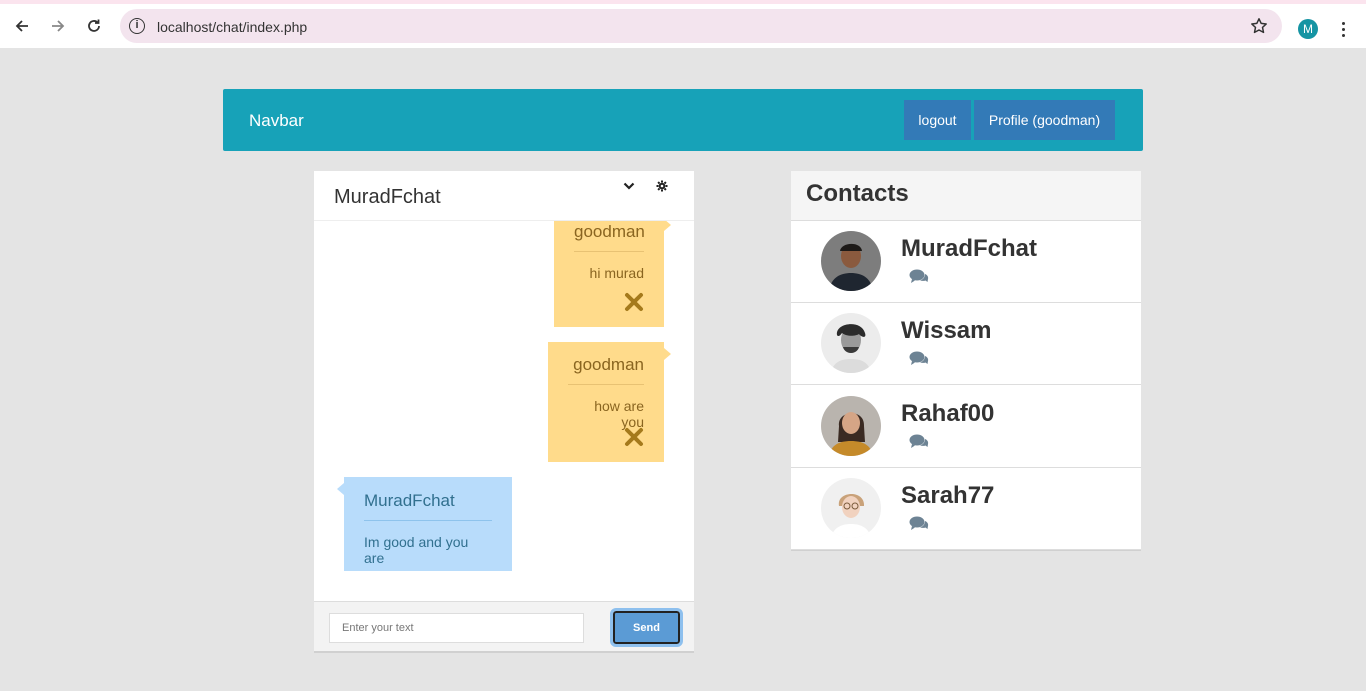  What do you see at coordinates (232, 27) in the screenshot?
I see `url-text: localhost/chat/index.php` at bounding box center [232, 27].